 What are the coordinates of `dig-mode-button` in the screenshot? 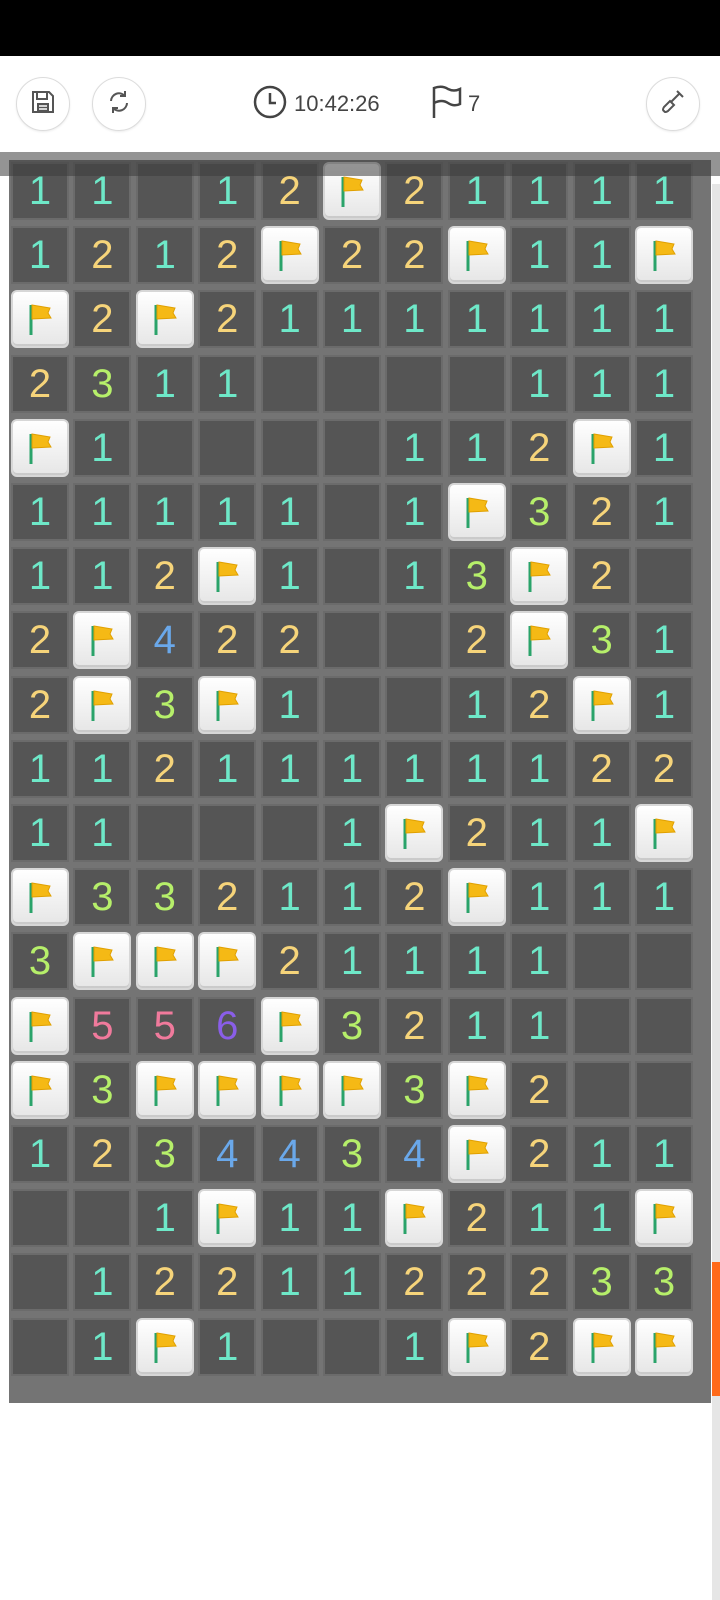 It's located at (673, 104).